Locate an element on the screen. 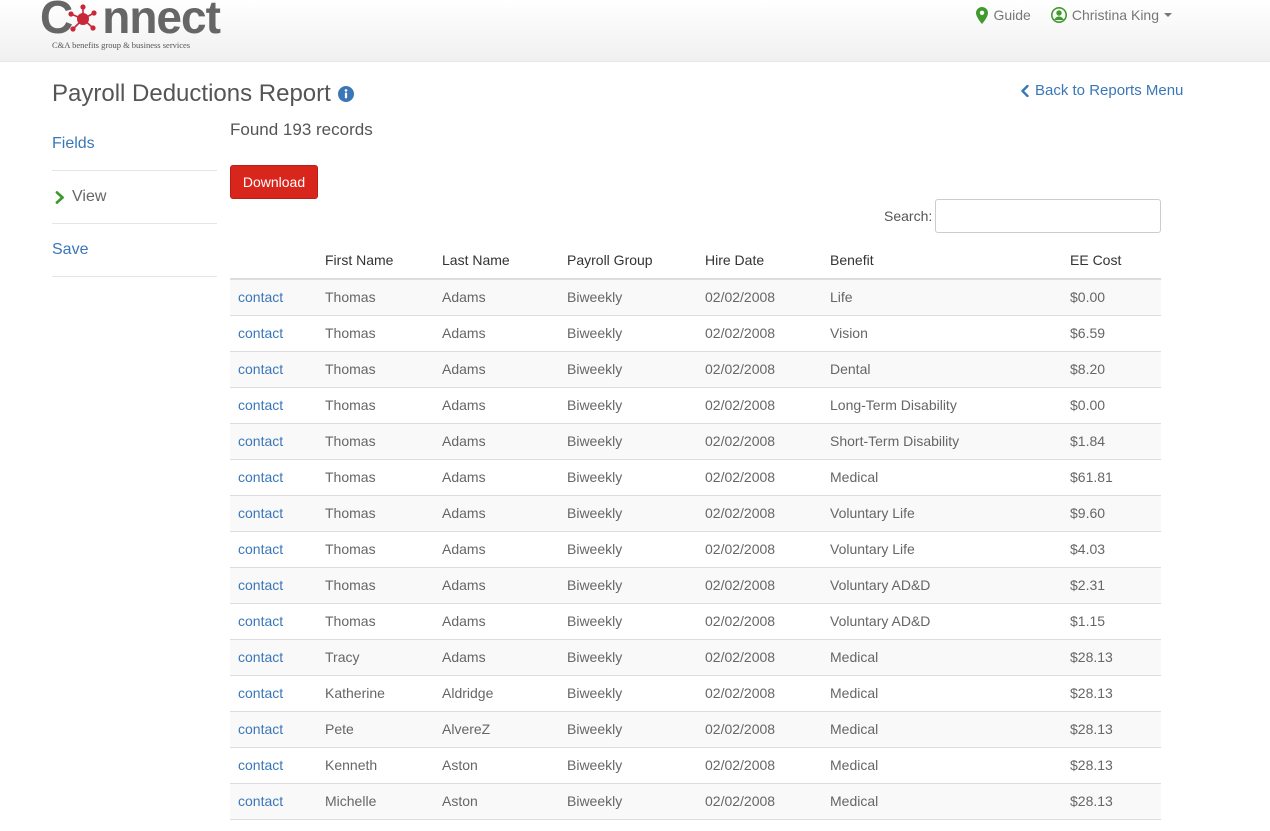 The image size is (1270, 831). info-circle-icon is located at coordinates (345, 94).